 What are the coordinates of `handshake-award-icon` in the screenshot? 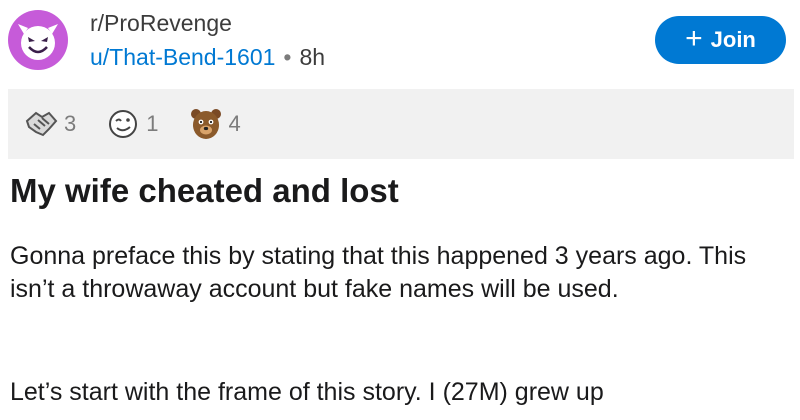 It's located at (41, 124).